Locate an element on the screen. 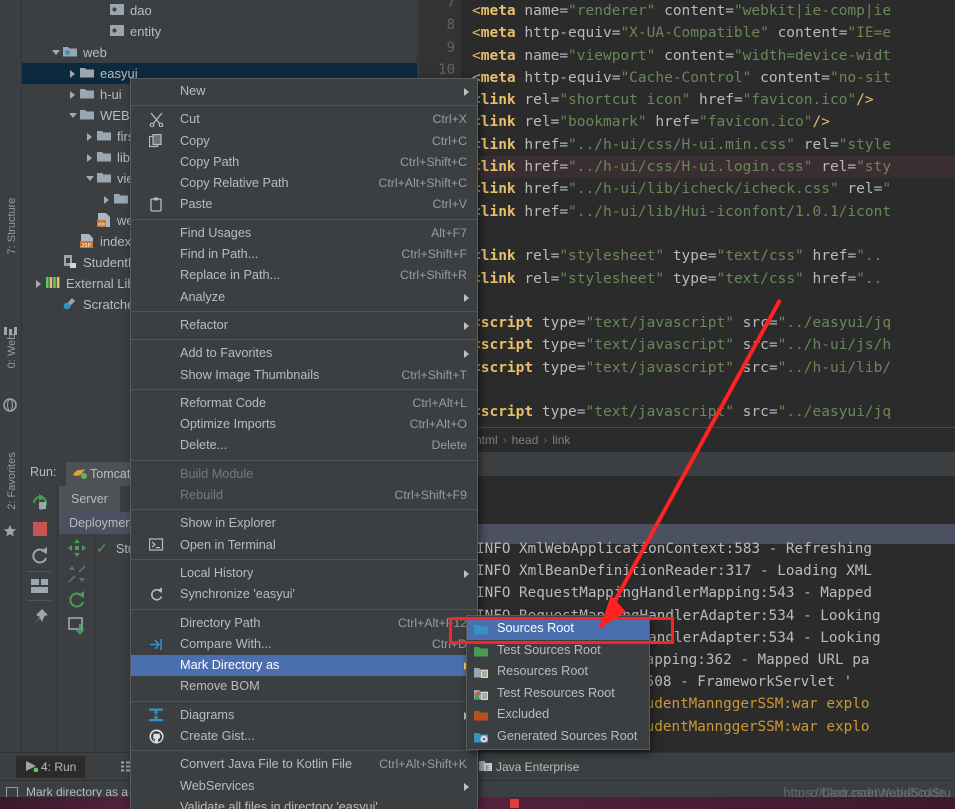 The image size is (955, 809). paste-icon is located at coordinates (157, 205).